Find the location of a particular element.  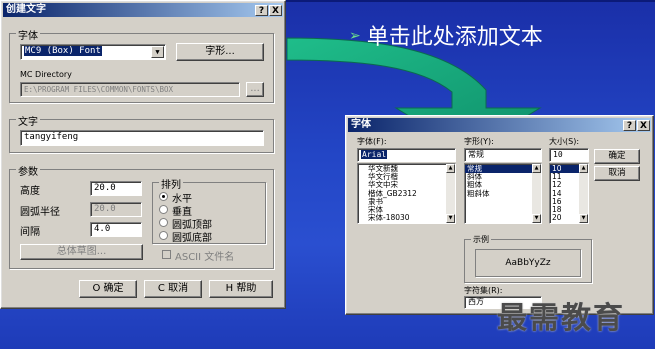

dialog-title: 创建文字 is located at coordinates (26, 9).